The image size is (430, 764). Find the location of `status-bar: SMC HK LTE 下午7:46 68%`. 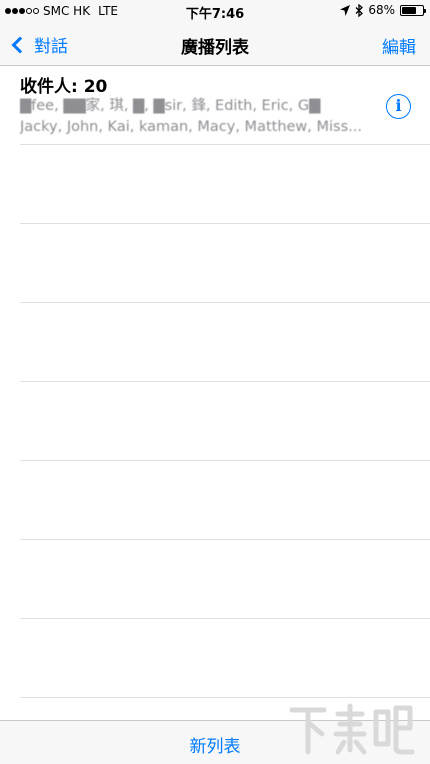

status-bar: SMC HK LTE 下午7:46 68% is located at coordinates (215, 11).